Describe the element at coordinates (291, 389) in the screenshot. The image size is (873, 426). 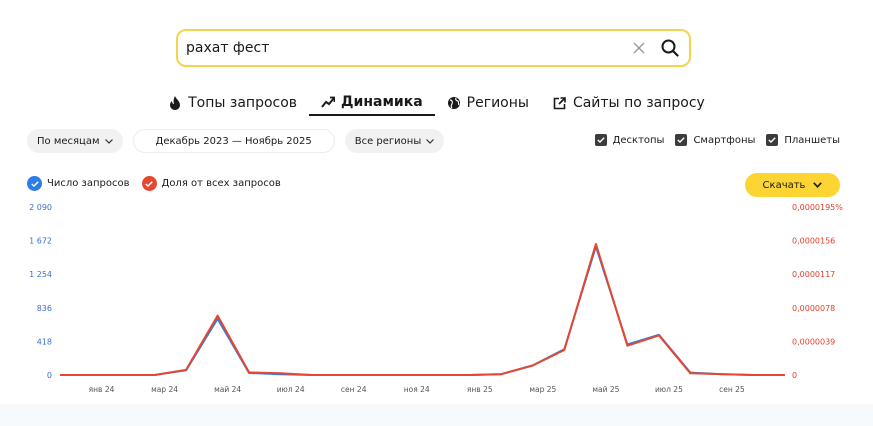
I see `x-tick-label: июл 24` at that location.